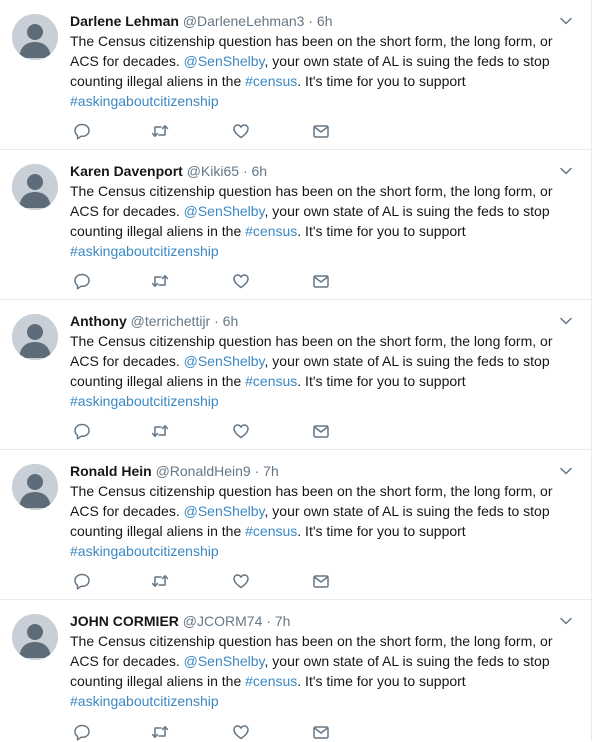 Image resolution: width=592 pixels, height=742 pixels. What do you see at coordinates (124, 621) in the screenshot?
I see `display-name: JOHN CORMIER` at bounding box center [124, 621].